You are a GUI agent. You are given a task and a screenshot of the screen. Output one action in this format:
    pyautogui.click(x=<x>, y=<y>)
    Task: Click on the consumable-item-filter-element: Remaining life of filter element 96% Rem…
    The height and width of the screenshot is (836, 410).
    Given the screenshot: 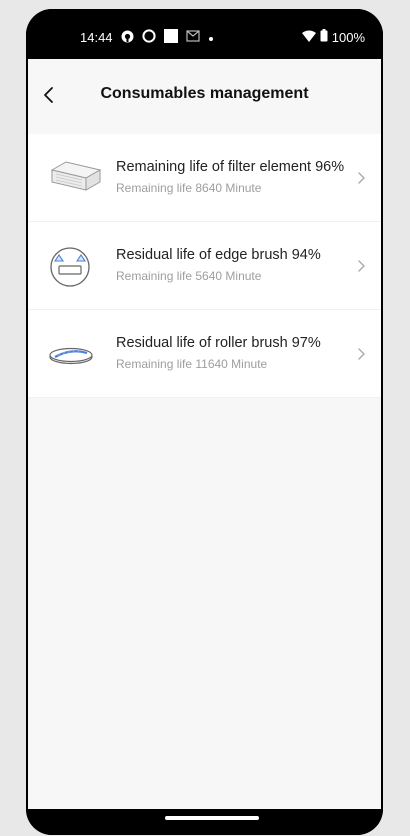 What is the action you would take?
    pyautogui.click(x=204, y=178)
    